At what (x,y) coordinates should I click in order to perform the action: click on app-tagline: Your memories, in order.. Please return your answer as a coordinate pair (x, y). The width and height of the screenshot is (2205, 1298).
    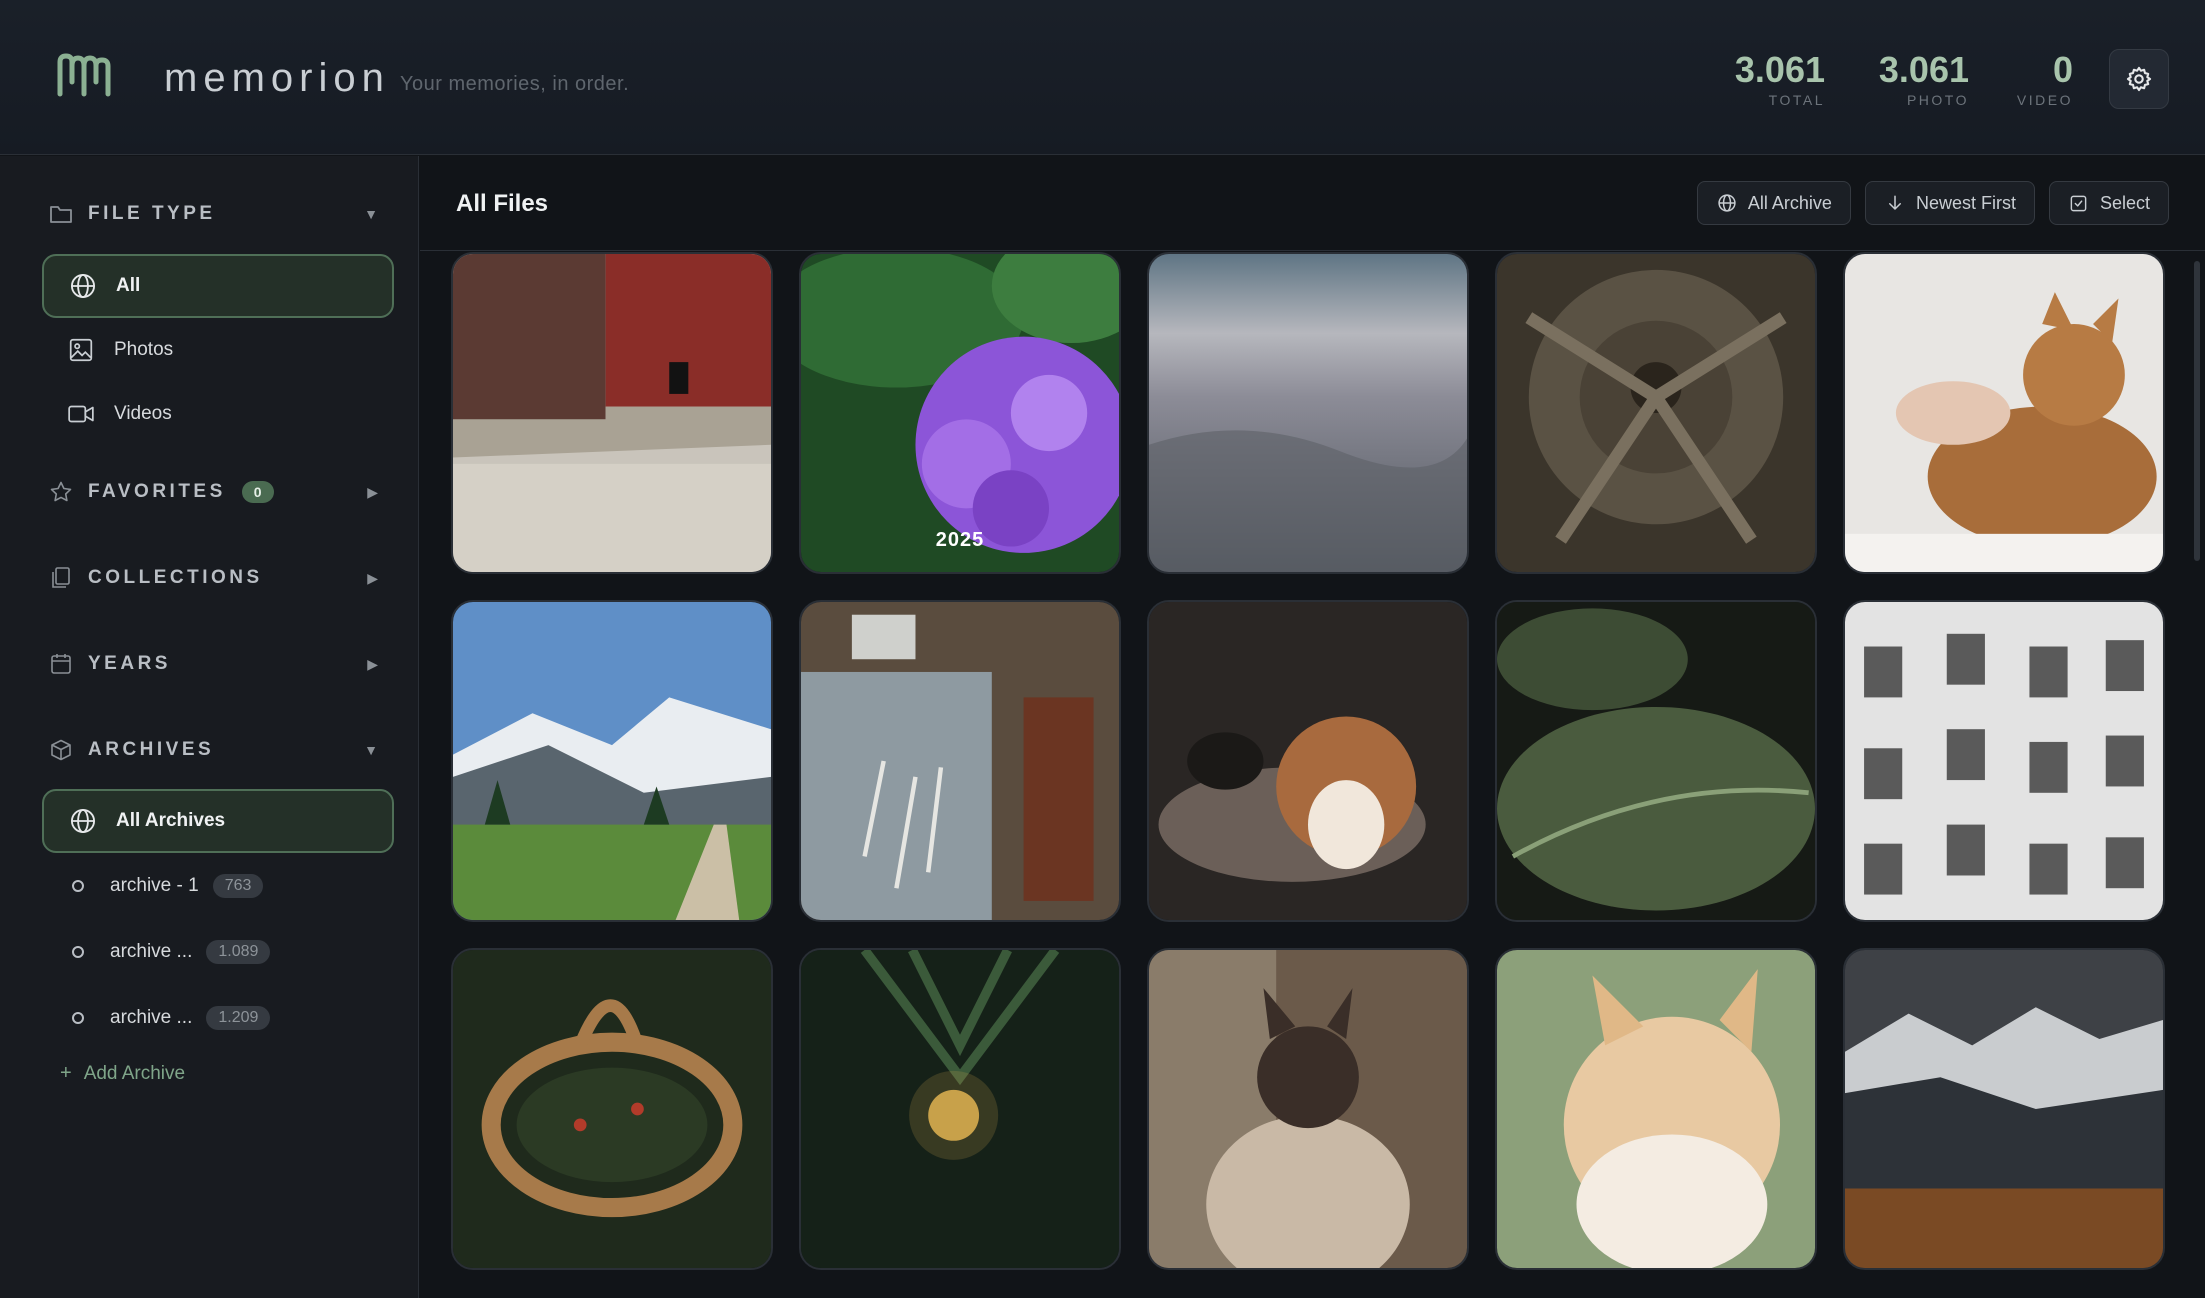
    Looking at the image, I should click on (515, 84).